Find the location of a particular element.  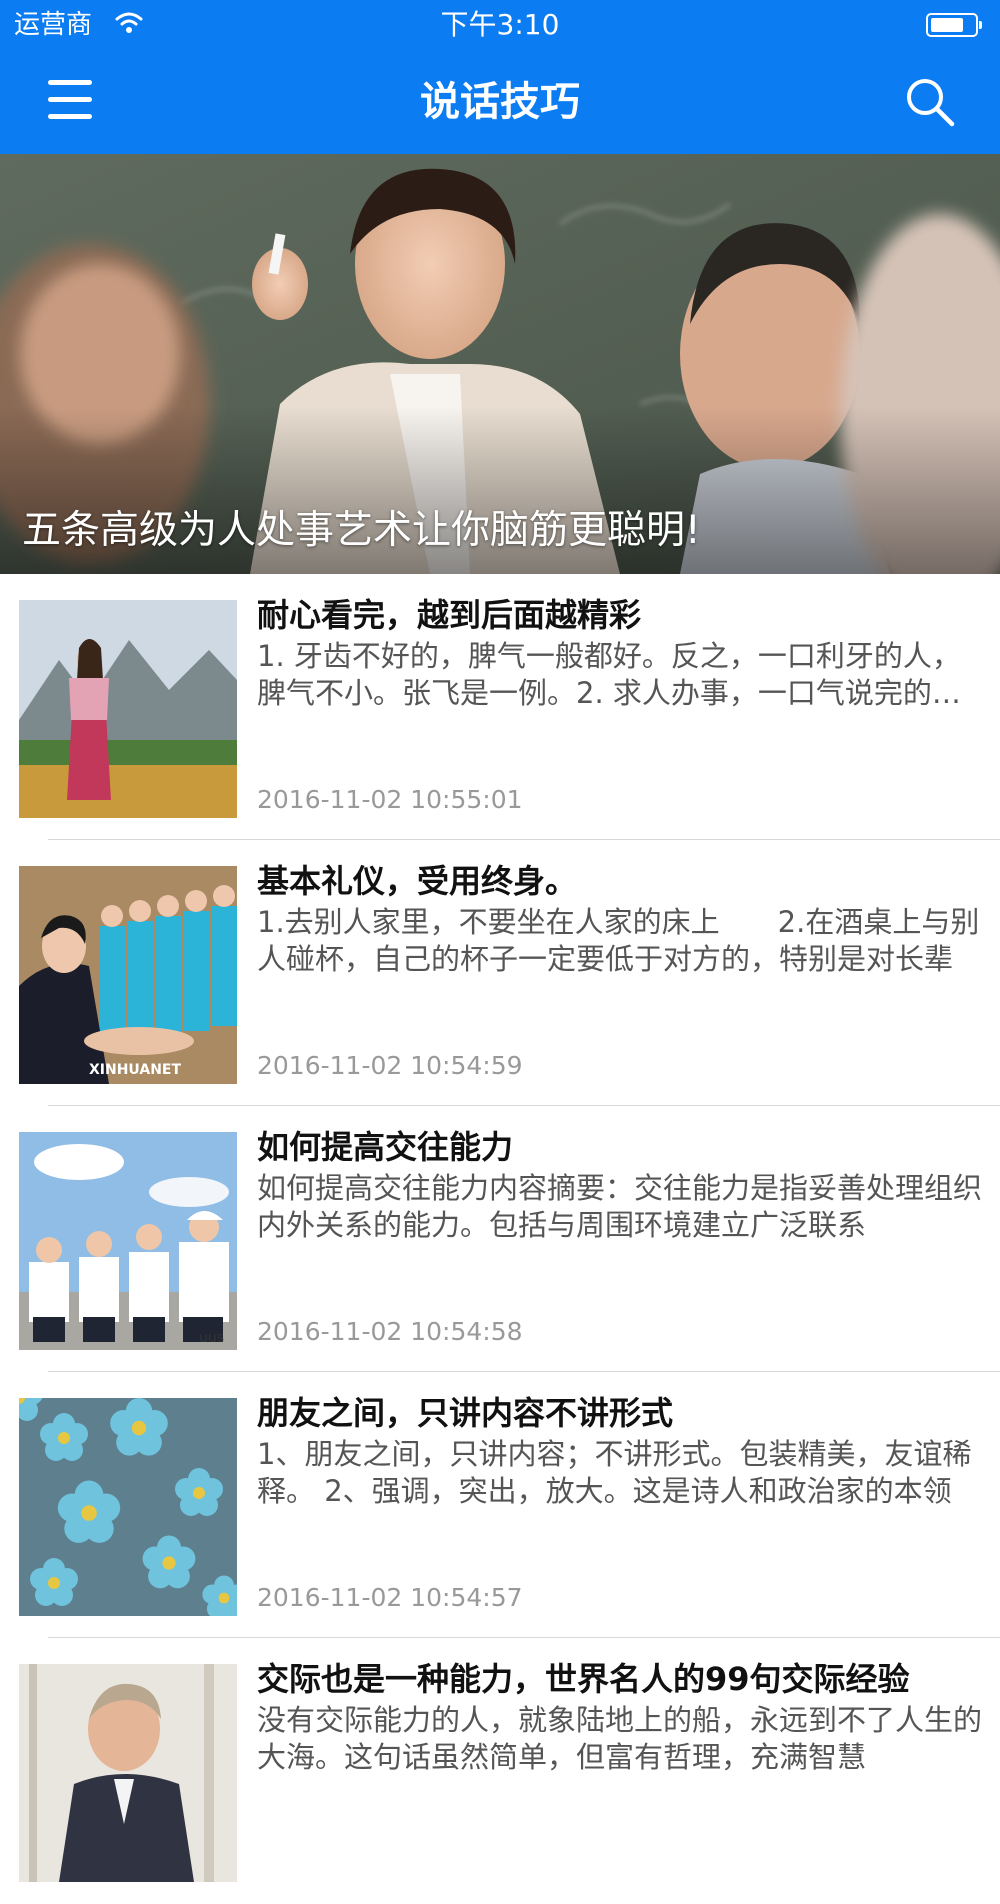

nav-bar: 说话技巧 is located at coordinates (500, 102).